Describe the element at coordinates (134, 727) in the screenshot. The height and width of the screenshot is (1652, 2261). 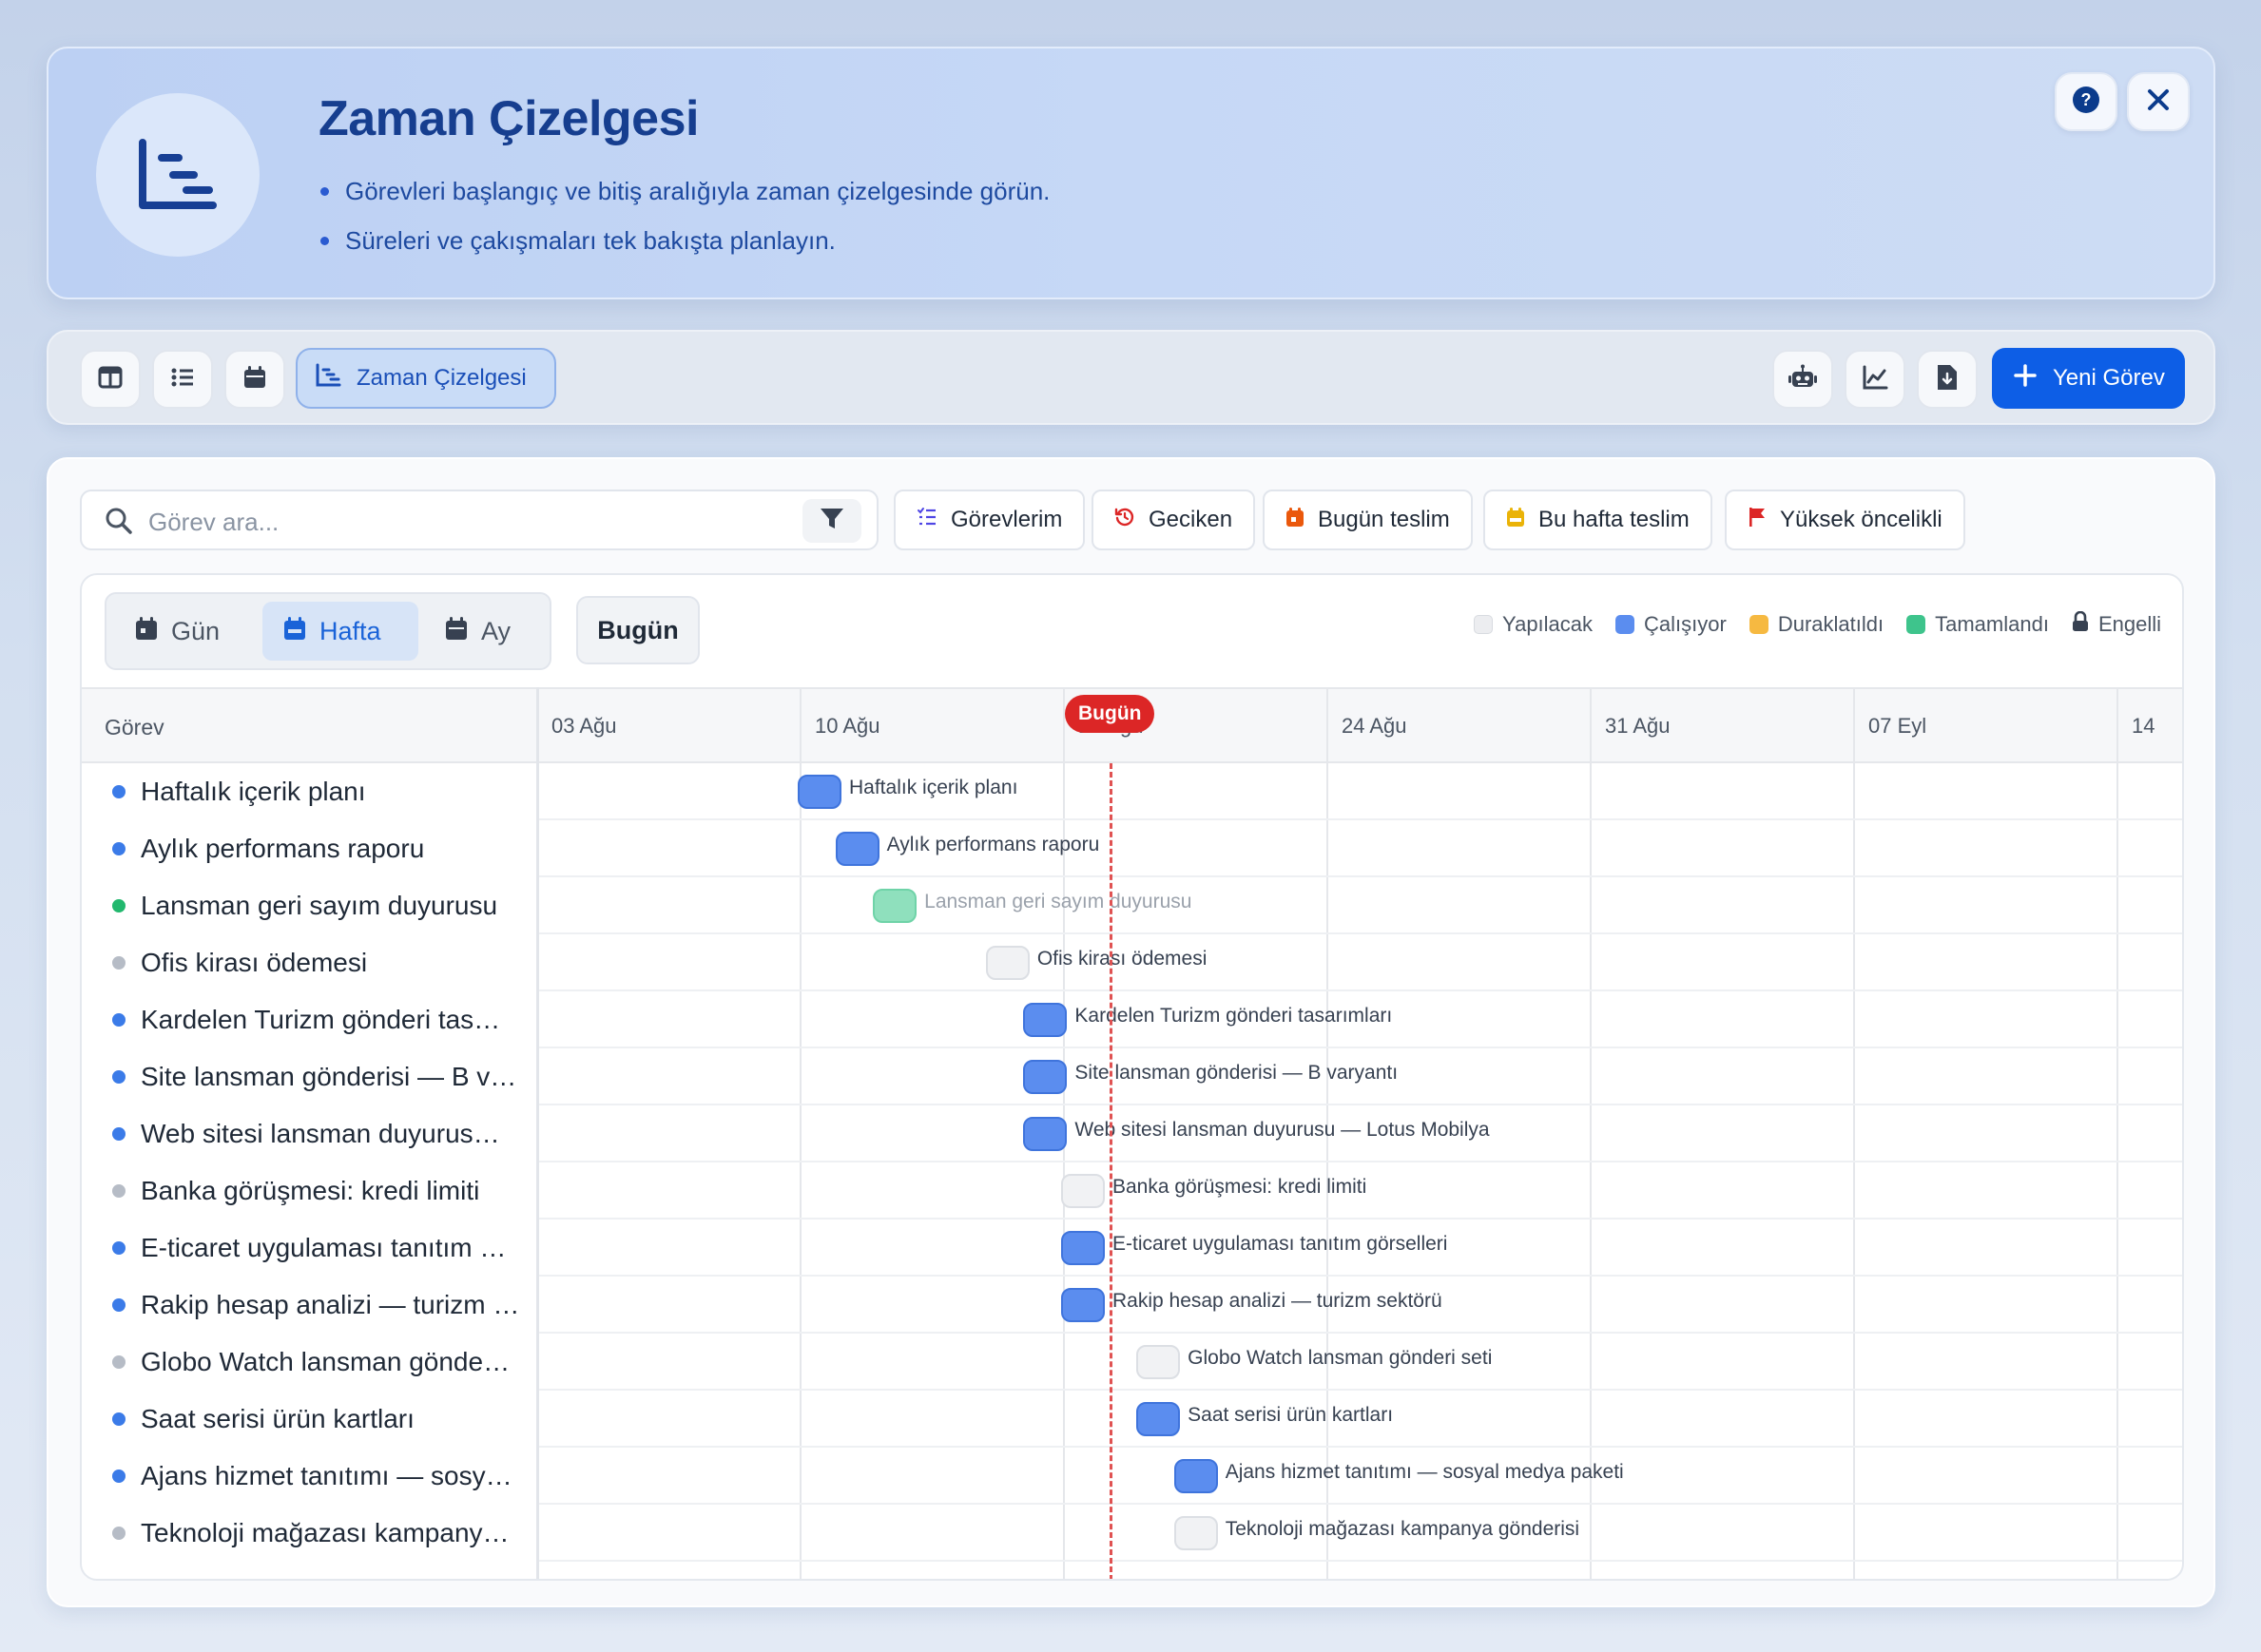
I see `task-column-header: Görev` at that location.